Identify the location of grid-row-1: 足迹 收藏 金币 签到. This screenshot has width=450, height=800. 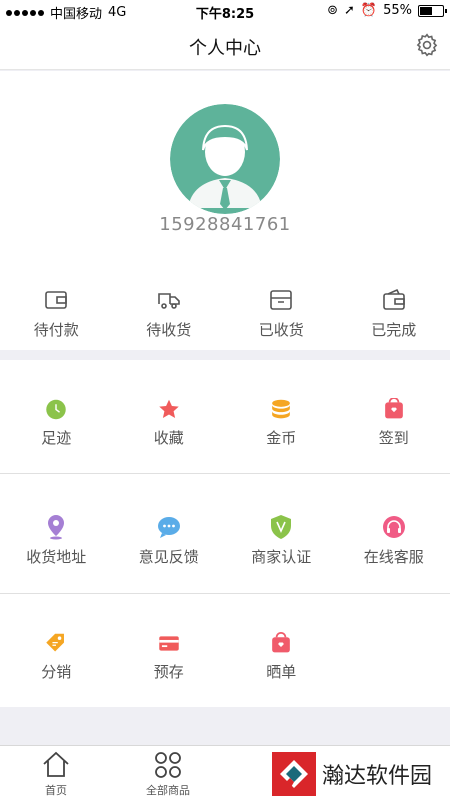
(225, 423).